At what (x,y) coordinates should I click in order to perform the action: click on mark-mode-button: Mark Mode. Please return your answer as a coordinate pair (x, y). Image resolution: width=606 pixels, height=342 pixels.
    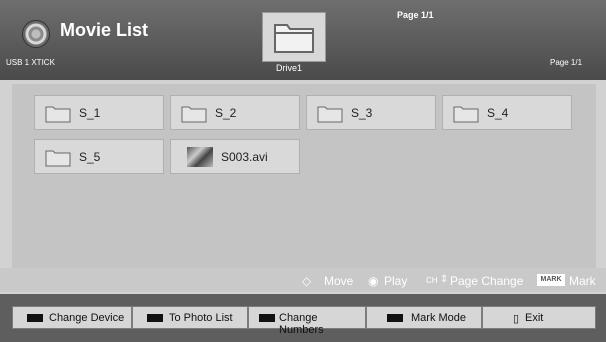
    Looking at the image, I should click on (424, 317).